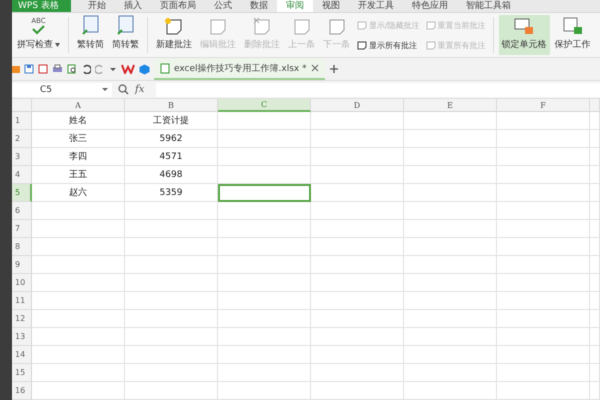 Image resolution: width=600 pixels, height=400 pixels. I want to click on row-header: 6, so click(22, 211).